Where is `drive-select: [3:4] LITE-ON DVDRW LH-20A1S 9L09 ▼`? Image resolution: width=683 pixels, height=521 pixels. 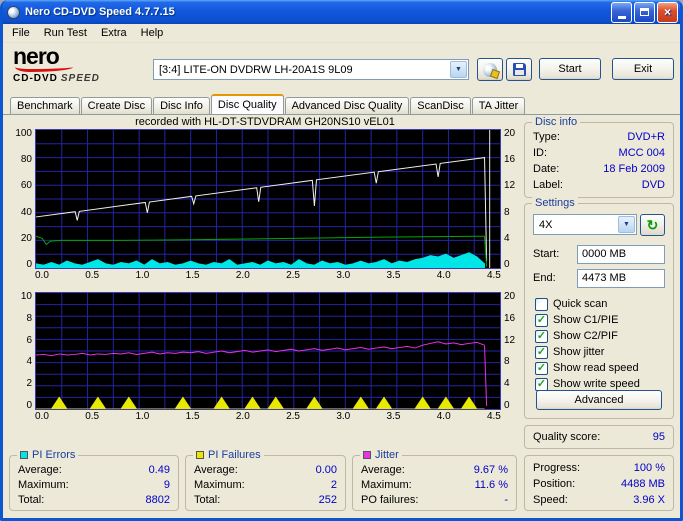 drive-select: [3:4] LITE-ON DVDRW LH-20A1S 9L09 ▼ is located at coordinates (311, 69).